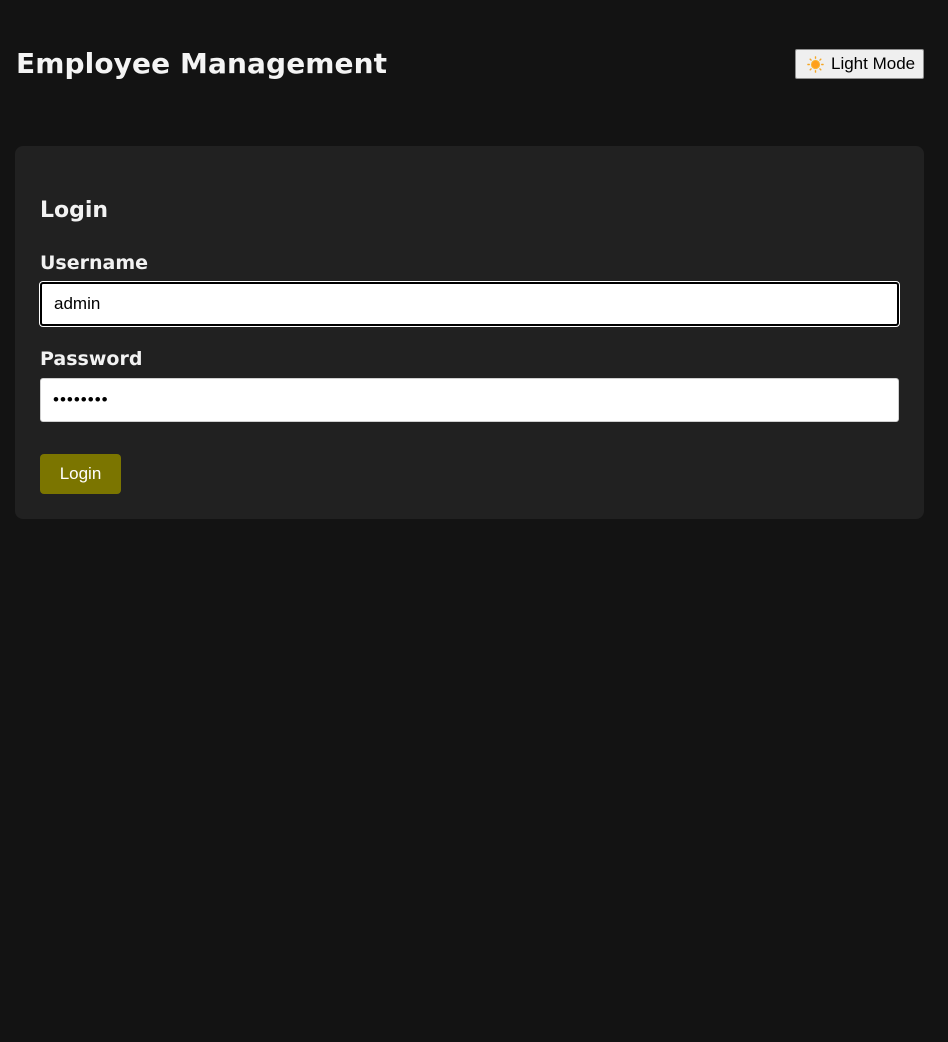 Image resolution: width=948 pixels, height=1042 pixels. Describe the element at coordinates (74, 210) in the screenshot. I see `login-title: Login` at that location.